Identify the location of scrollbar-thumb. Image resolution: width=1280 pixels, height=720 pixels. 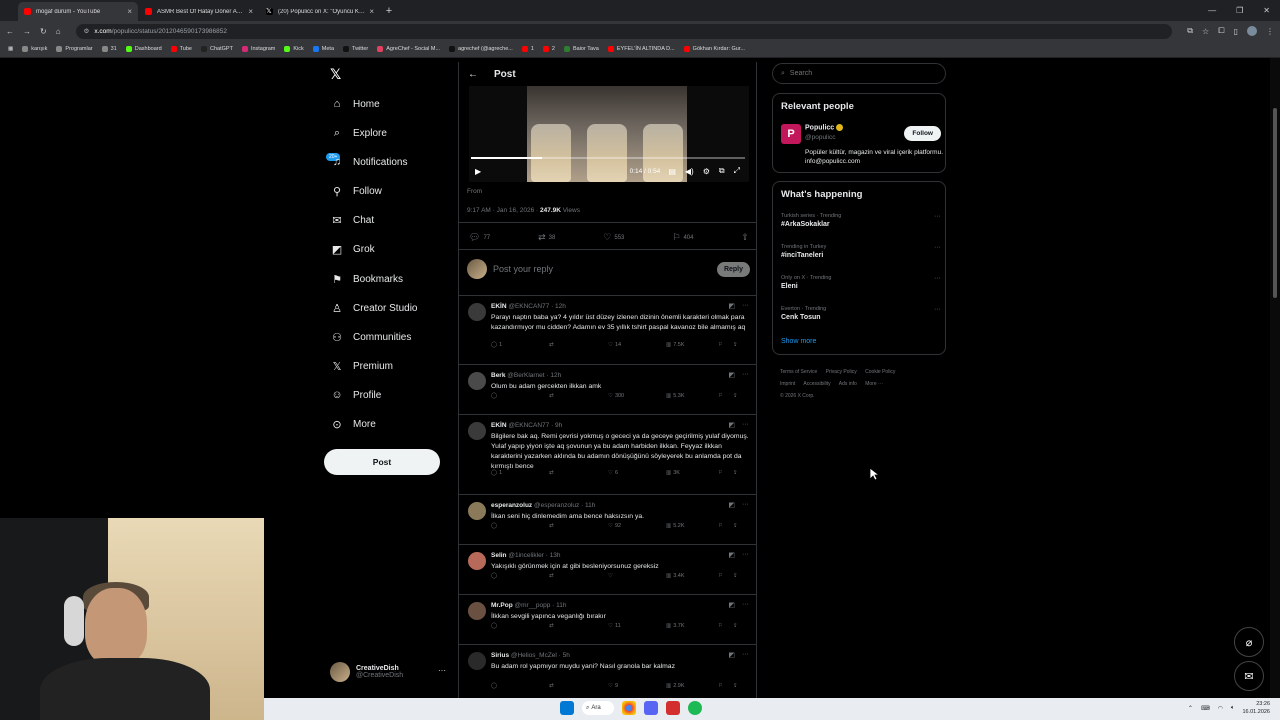
(1275, 203).